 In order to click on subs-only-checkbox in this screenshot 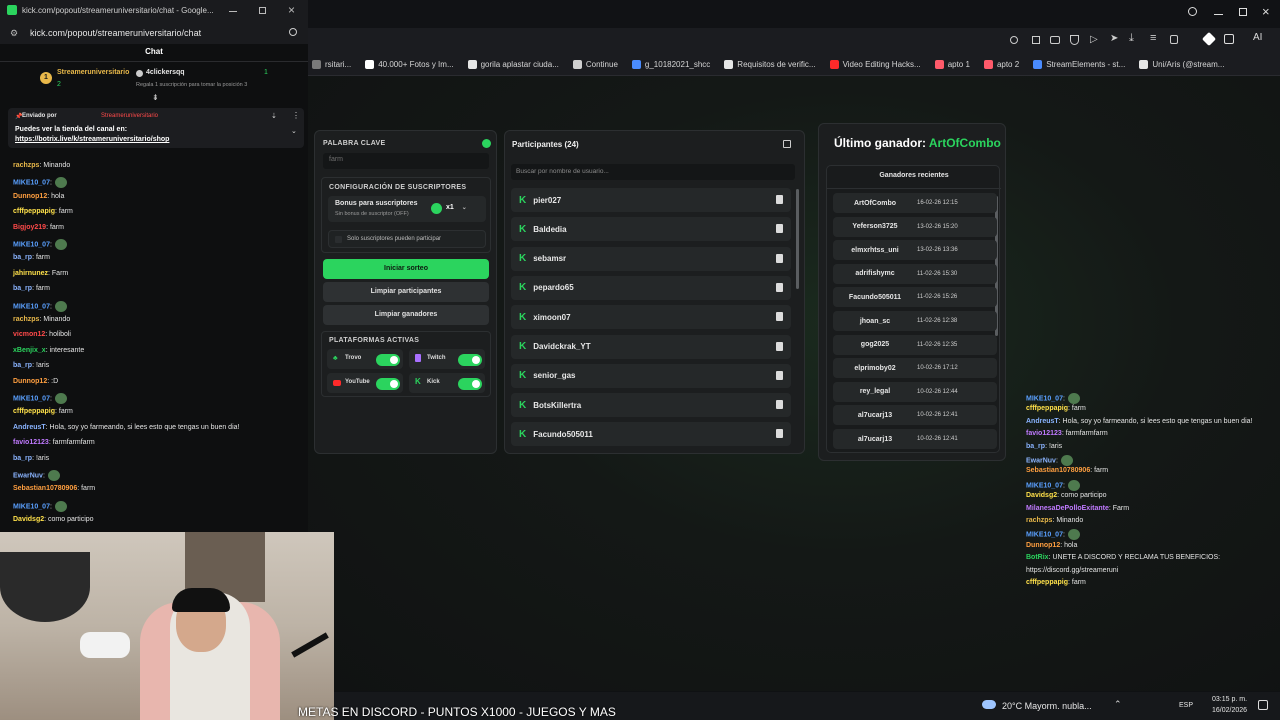, I will do `click(338, 239)`.